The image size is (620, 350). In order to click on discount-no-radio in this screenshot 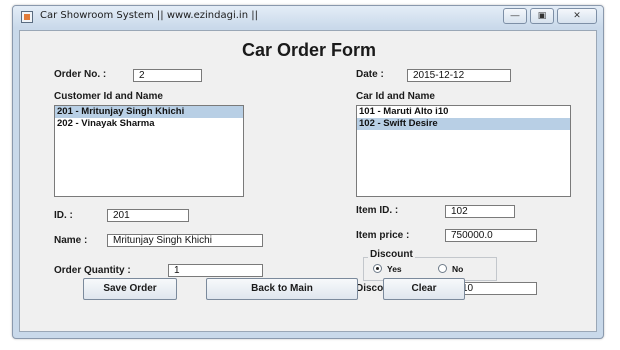, I will do `click(442, 268)`.